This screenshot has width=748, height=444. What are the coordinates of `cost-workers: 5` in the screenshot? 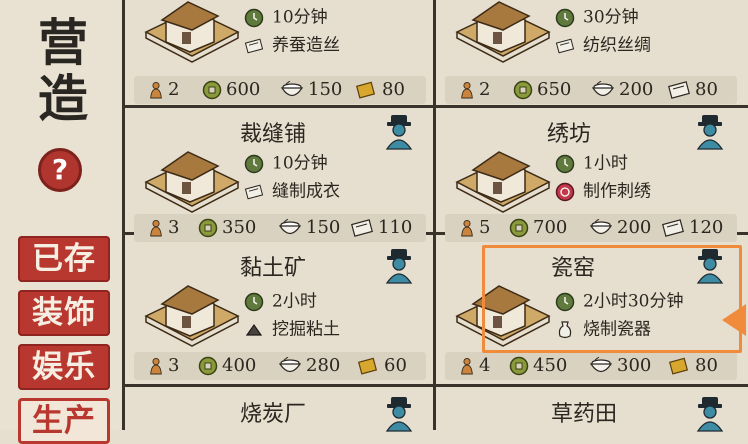 It's located at (474, 228).